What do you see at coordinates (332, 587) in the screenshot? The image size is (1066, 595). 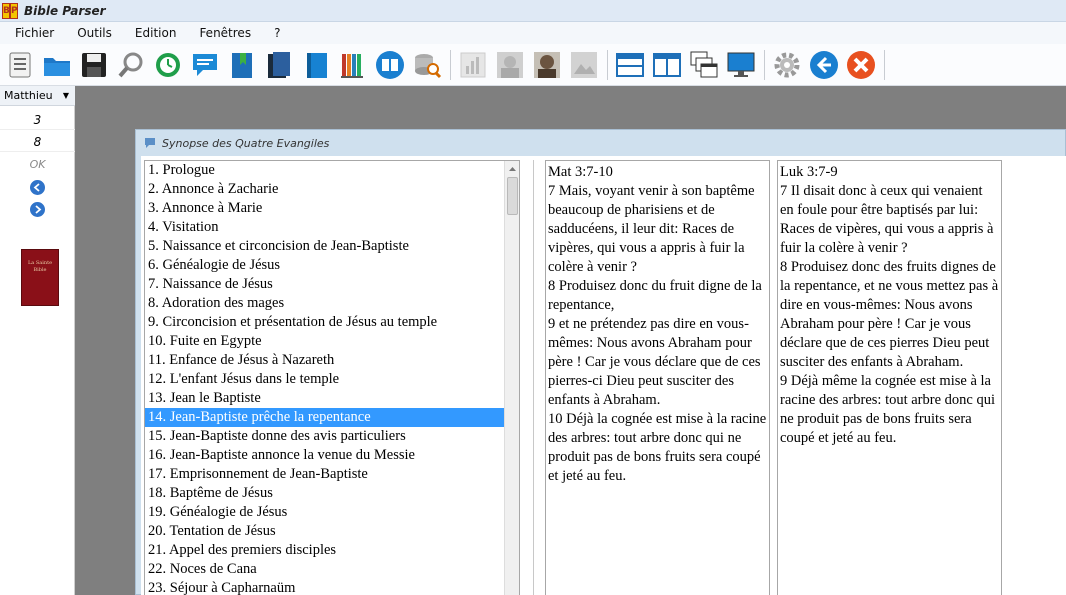 I see `list-item: 23. Séjour à Capharnaüm` at bounding box center [332, 587].